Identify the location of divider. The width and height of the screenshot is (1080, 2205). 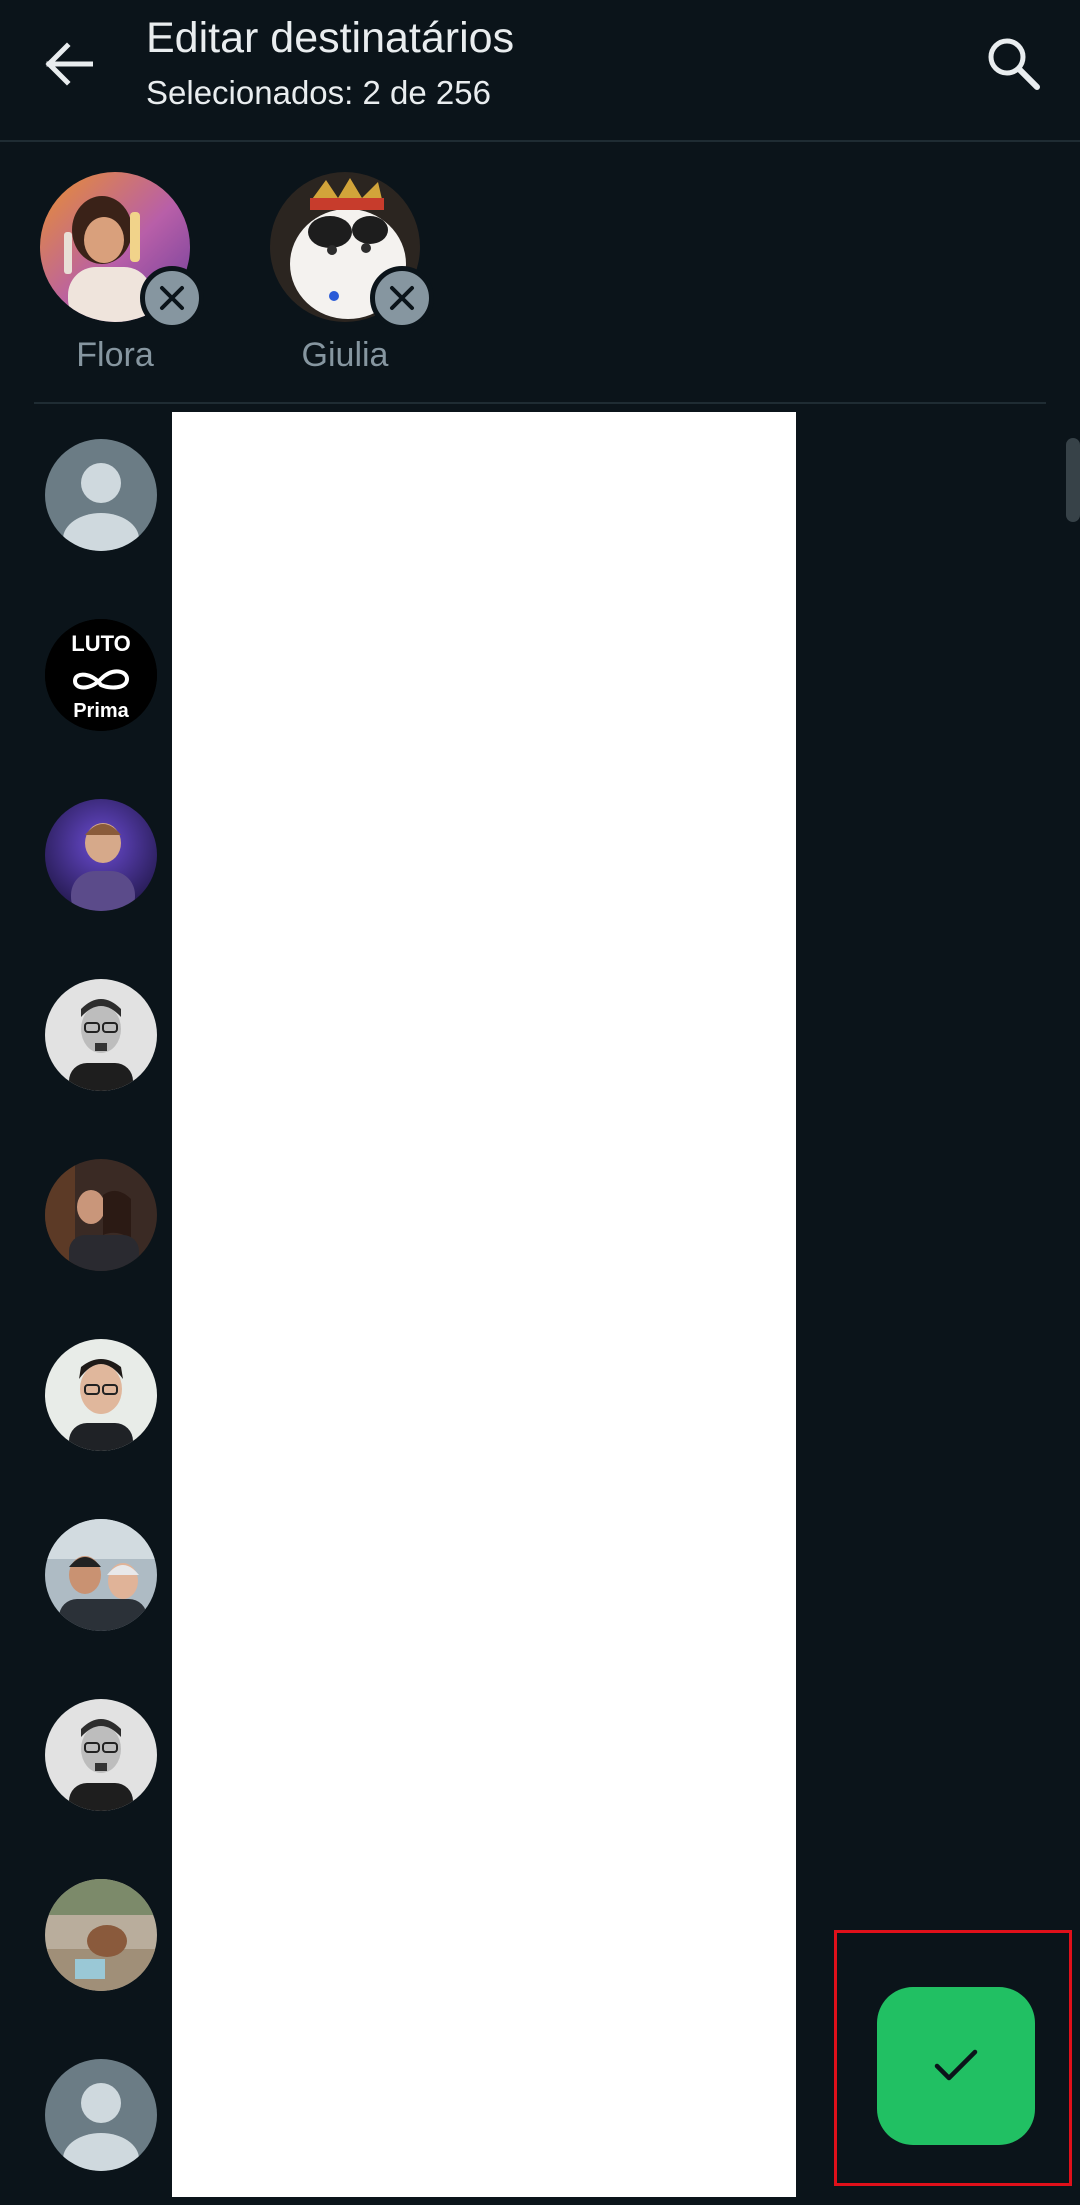
(540, 403).